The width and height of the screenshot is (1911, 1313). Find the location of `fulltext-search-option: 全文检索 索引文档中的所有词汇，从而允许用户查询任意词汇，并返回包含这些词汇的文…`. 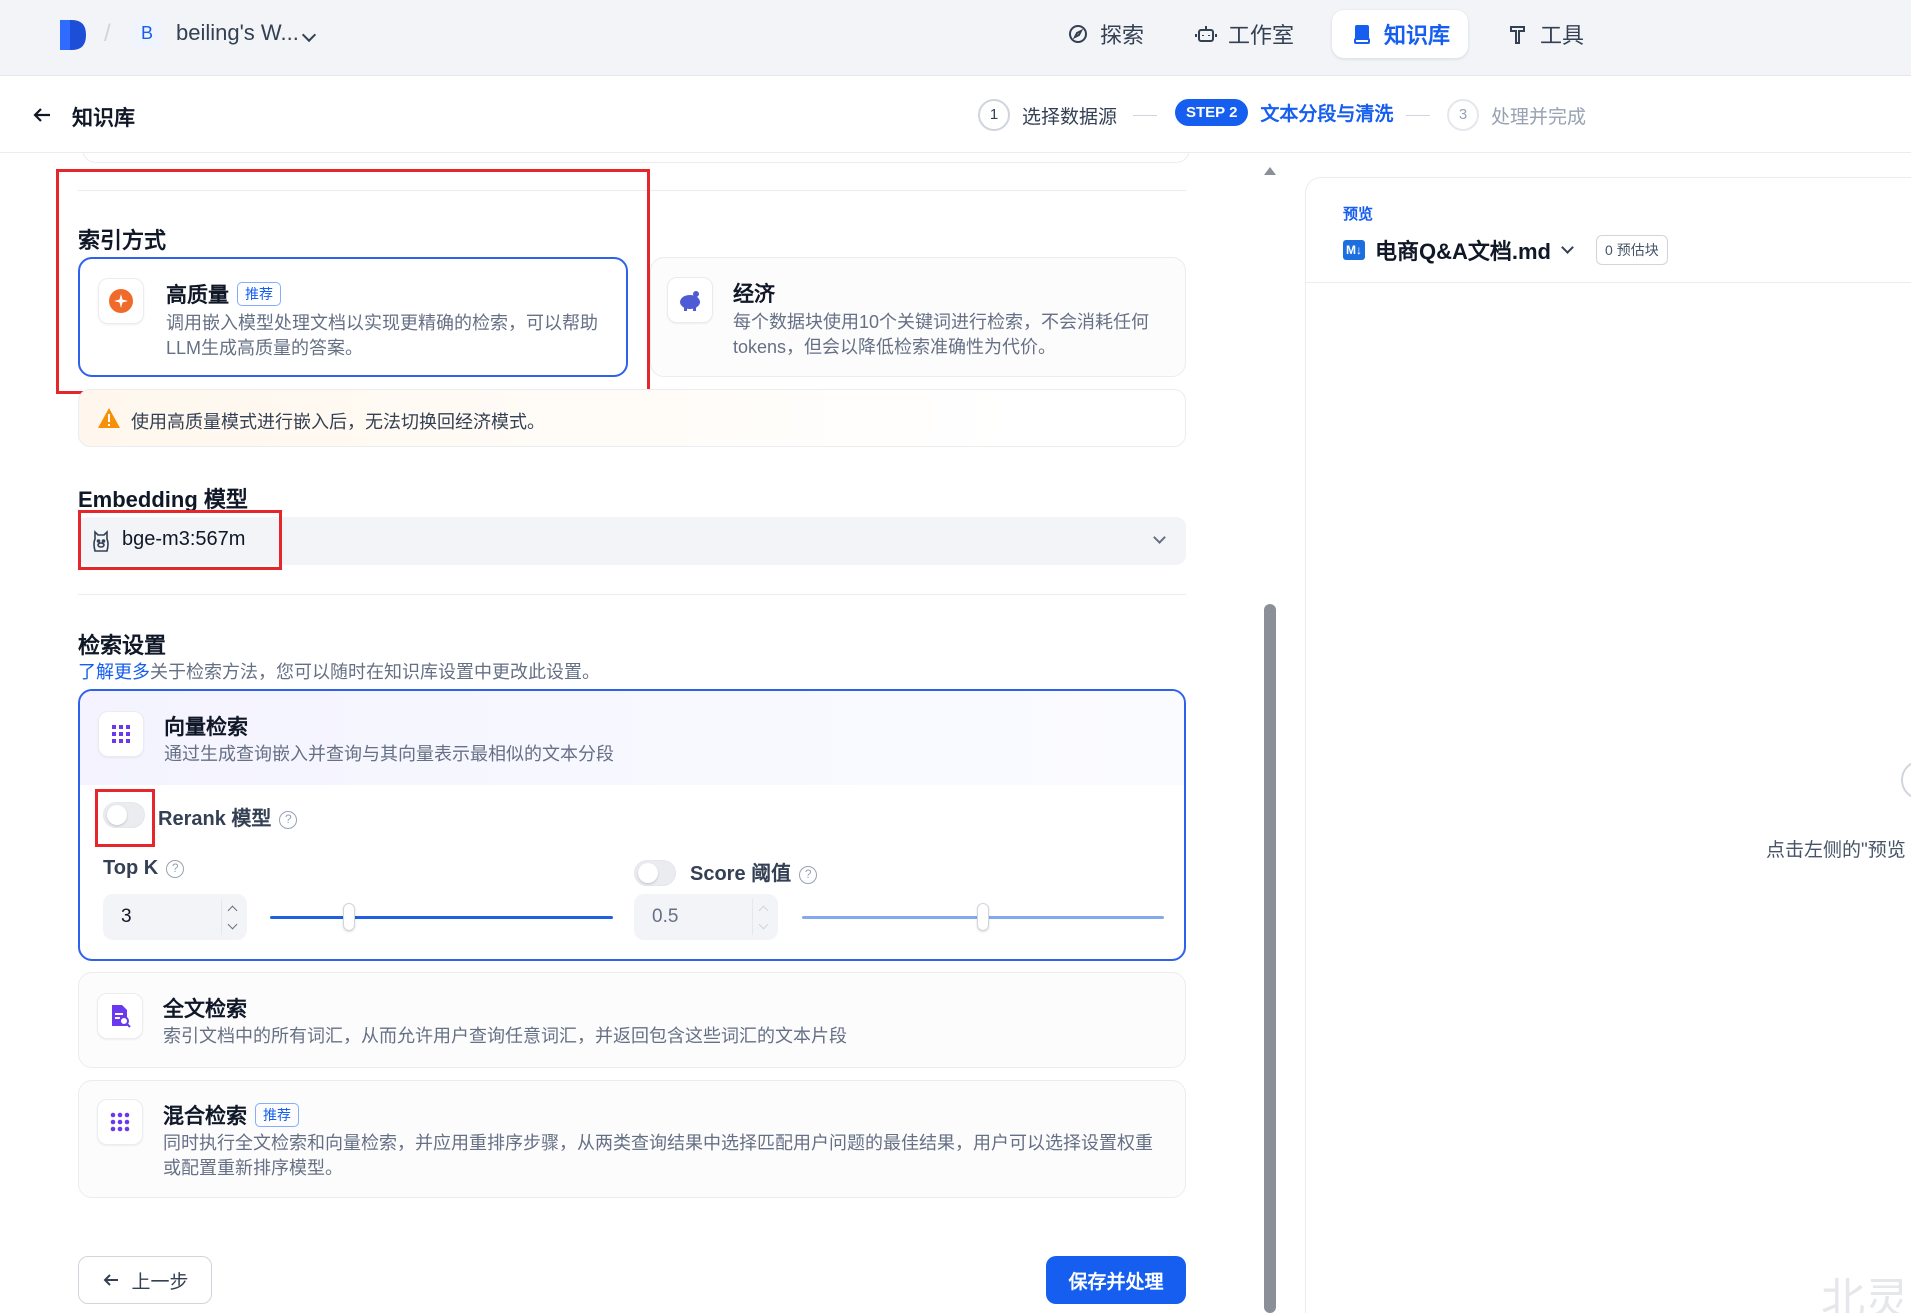

fulltext-search-option: 全文检索 索引文档中的所有词汇，从而允许用户查询任意词汇，并返回包含这些词汇的文… is located at coordinates (632, 1020).